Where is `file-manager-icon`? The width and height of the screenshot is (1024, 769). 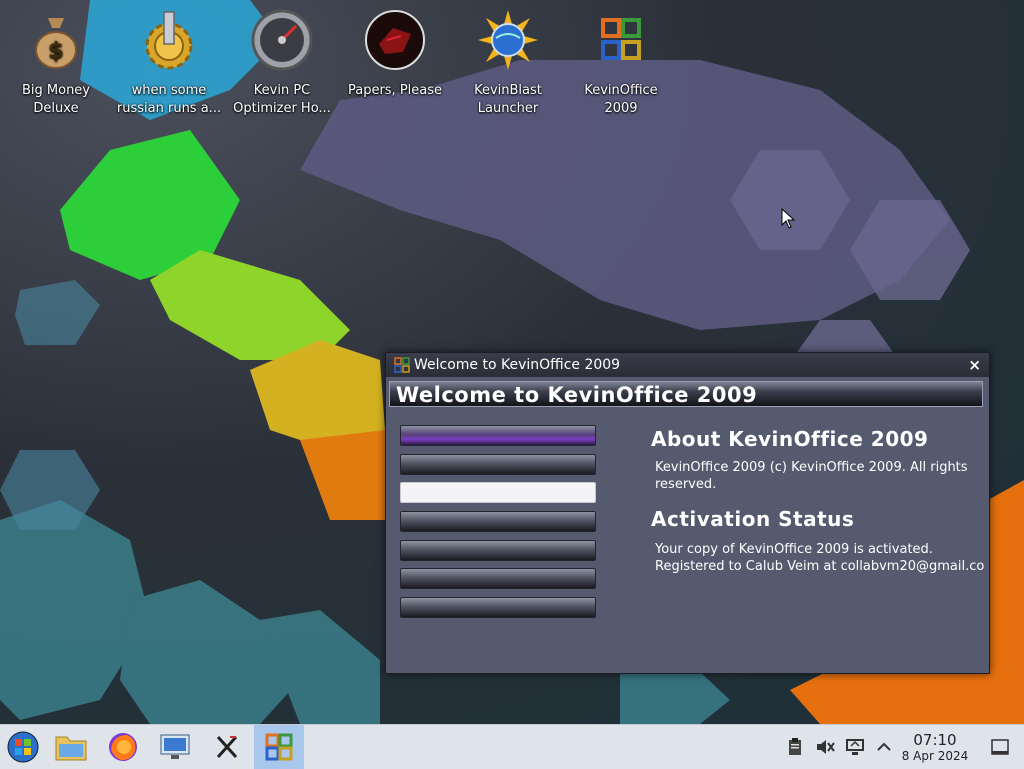
file-manager-icon is located at coordinates (71, 748).